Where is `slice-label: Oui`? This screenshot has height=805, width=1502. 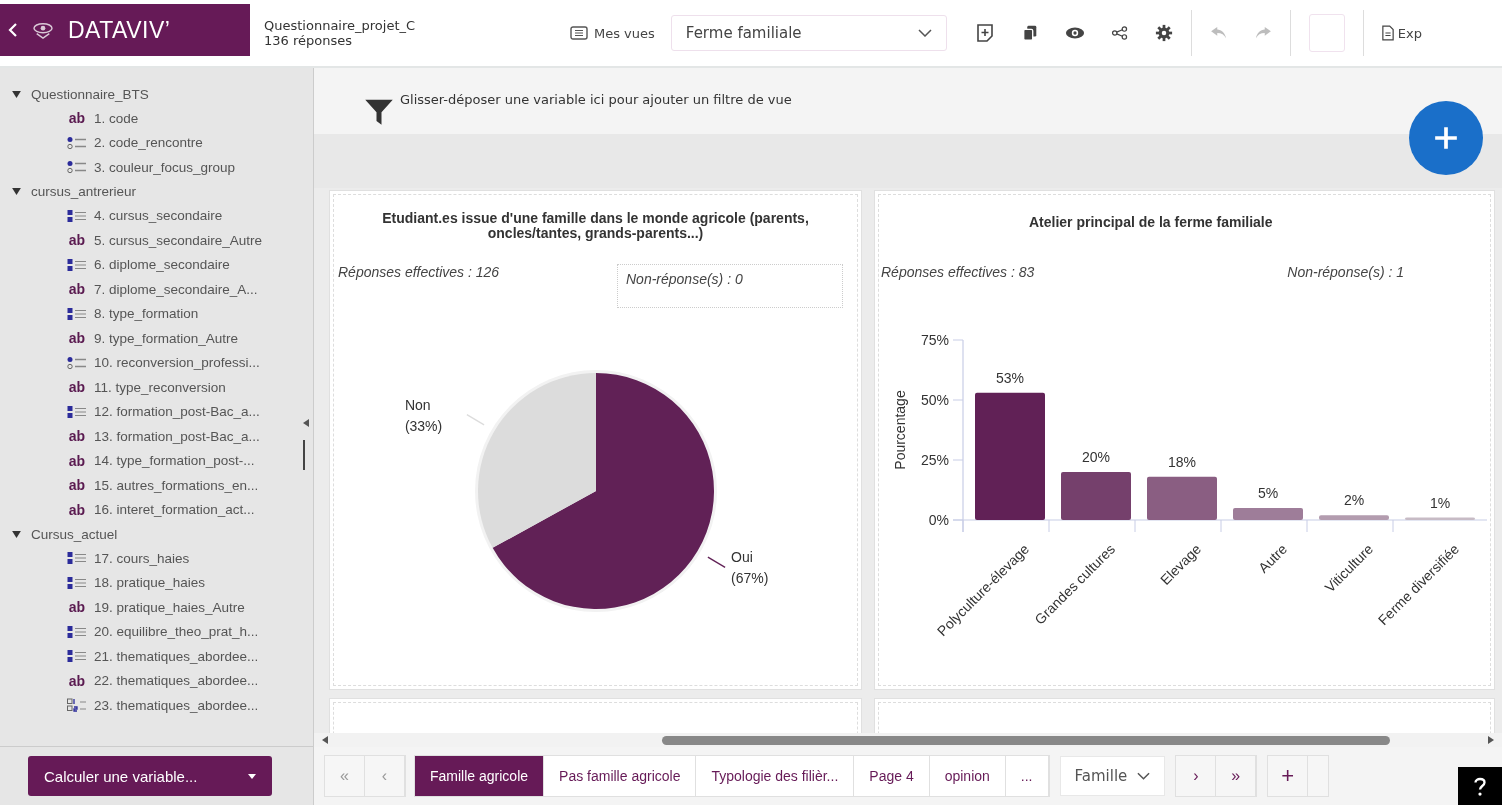 slice-label: Oui is located at coordinates (741, 557).